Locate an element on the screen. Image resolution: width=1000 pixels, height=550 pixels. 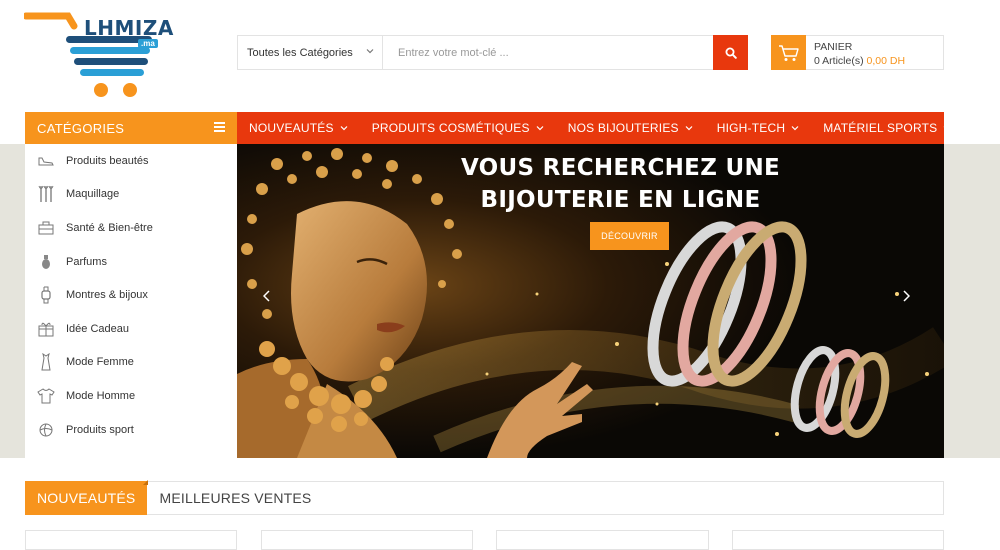
cart-summary: PANIER 0 Article(s) 0,00 DH is located at coordinates (855, 52).